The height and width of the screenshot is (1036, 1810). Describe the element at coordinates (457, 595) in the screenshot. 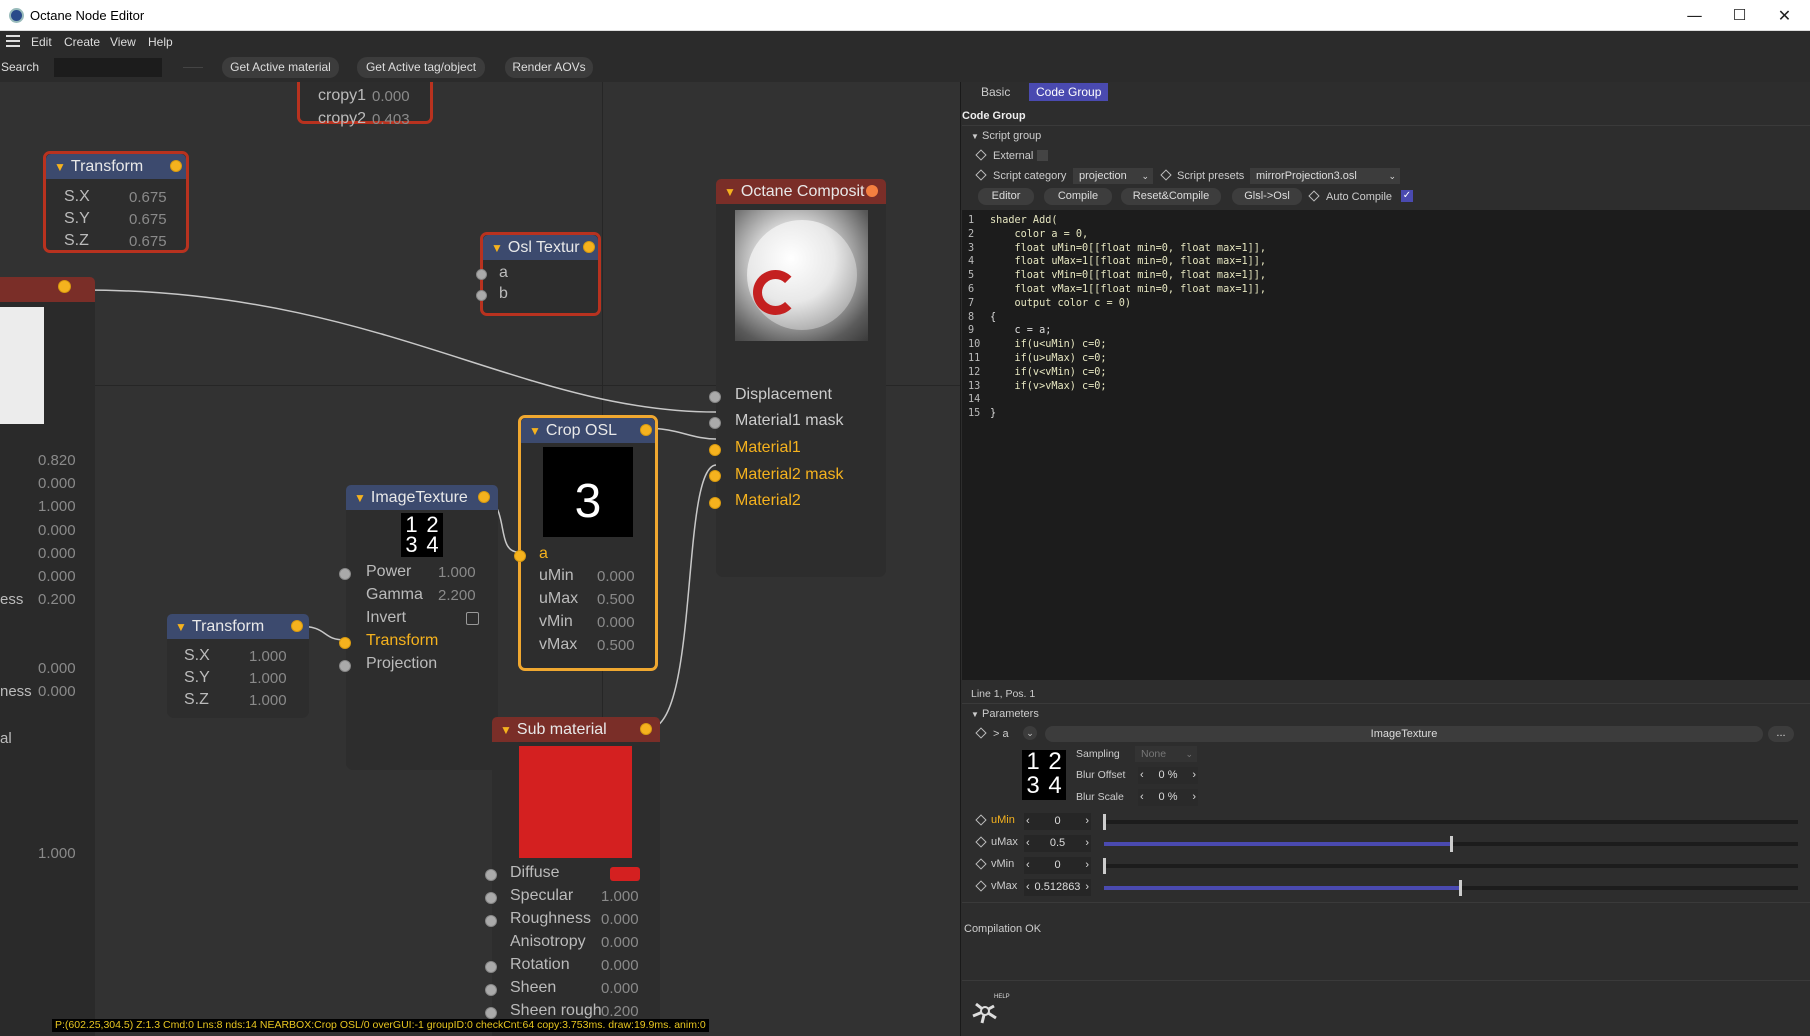

I see `param-value: 2.200` at that location.